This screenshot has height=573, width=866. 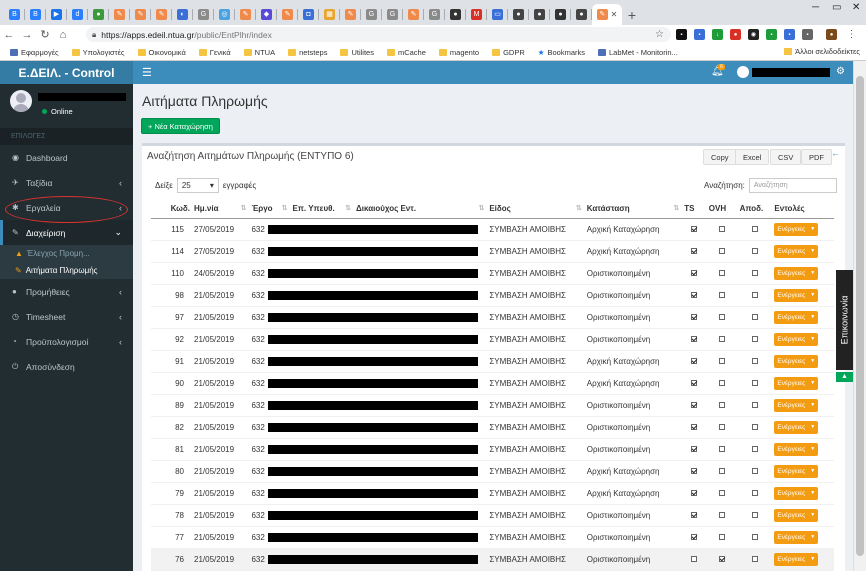 I want to click on bookmark-item: Utilites, so click(x=357, y=52).